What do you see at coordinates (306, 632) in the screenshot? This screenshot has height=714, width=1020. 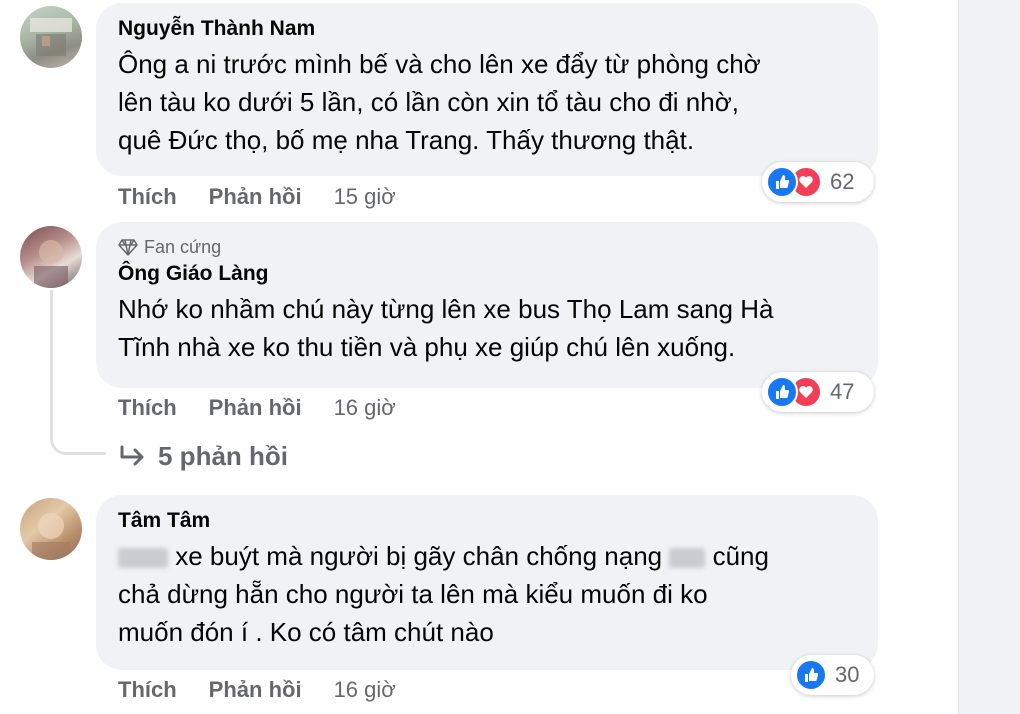 I see `comment-line: muốn đón í . Ko có tâm chút nào` at bounding box center [306, 632].